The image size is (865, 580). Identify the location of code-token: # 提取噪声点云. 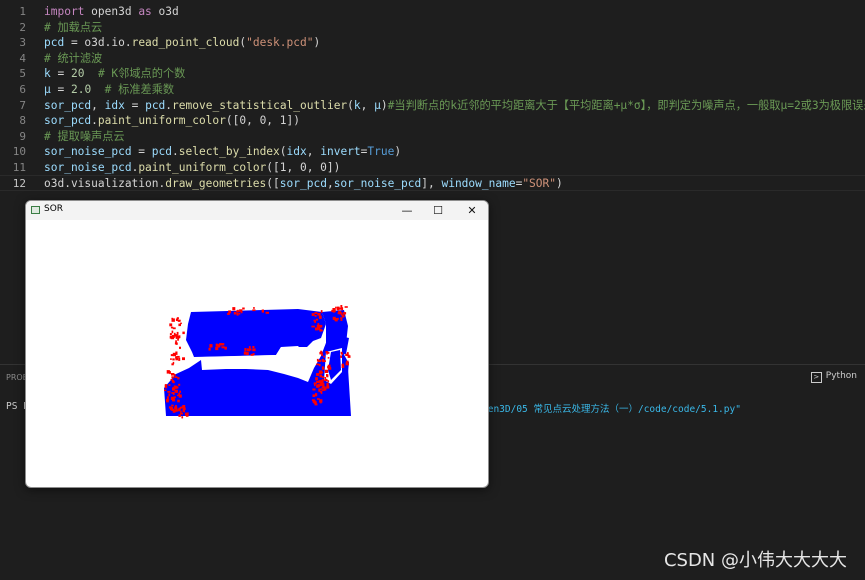
(84, 136).